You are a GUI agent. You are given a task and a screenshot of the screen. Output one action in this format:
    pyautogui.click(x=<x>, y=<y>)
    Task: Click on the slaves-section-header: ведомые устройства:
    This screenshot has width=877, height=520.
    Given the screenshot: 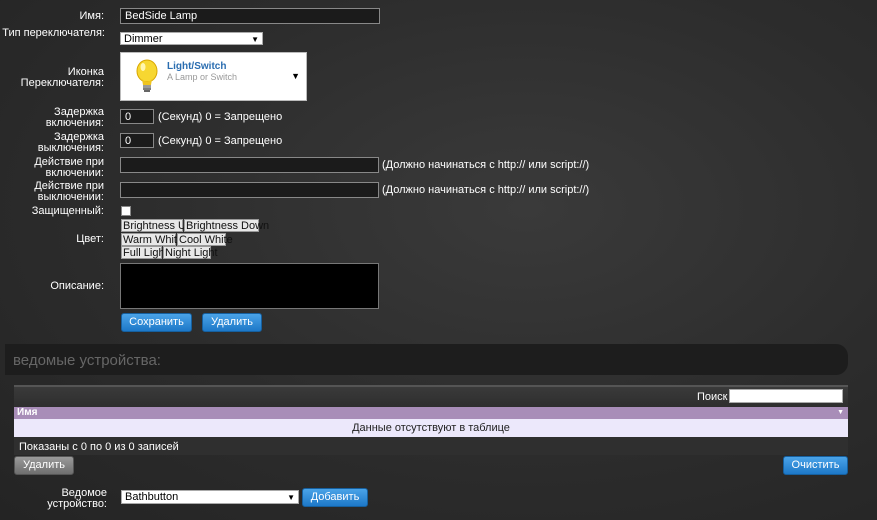 What is the action you would take?
    pyautogui.click(x=426, y=359)
    